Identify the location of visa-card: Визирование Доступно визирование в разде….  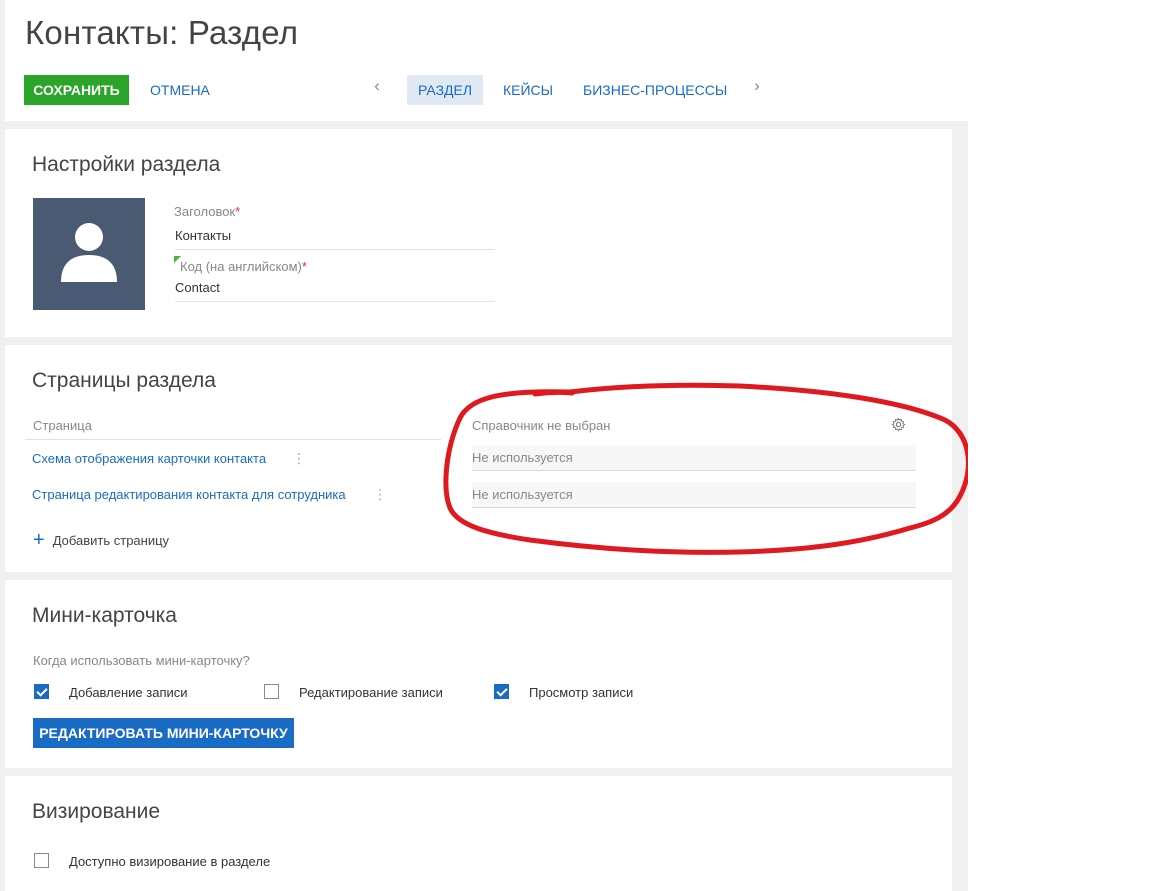
(478, 833).